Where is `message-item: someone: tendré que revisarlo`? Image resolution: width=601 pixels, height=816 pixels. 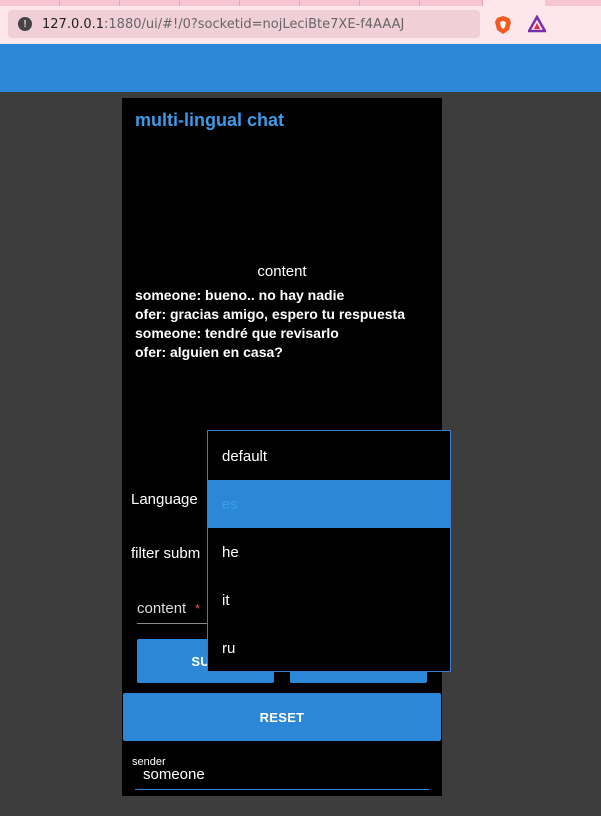 message-item: someone: tendré que revisarlo is located at coordinates (237, 333).